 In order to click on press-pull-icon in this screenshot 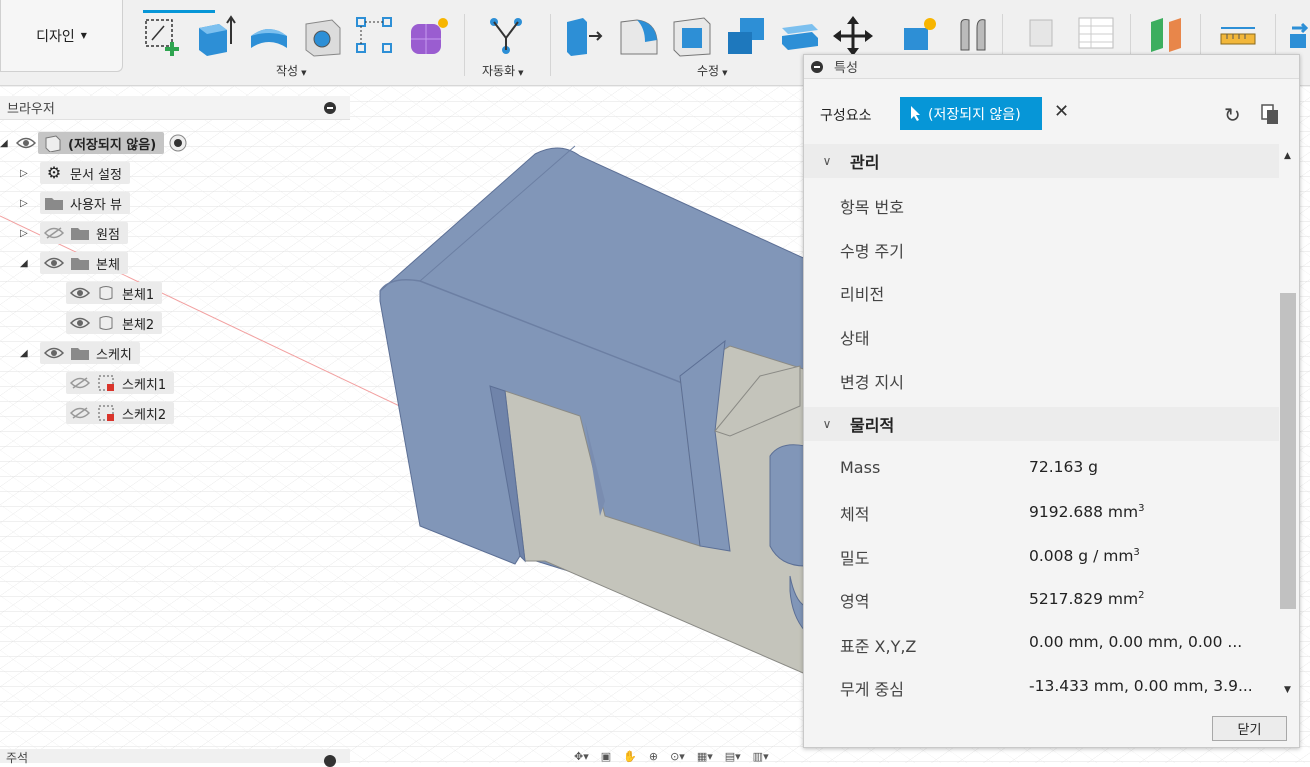, I will do `click(585, 36)`.